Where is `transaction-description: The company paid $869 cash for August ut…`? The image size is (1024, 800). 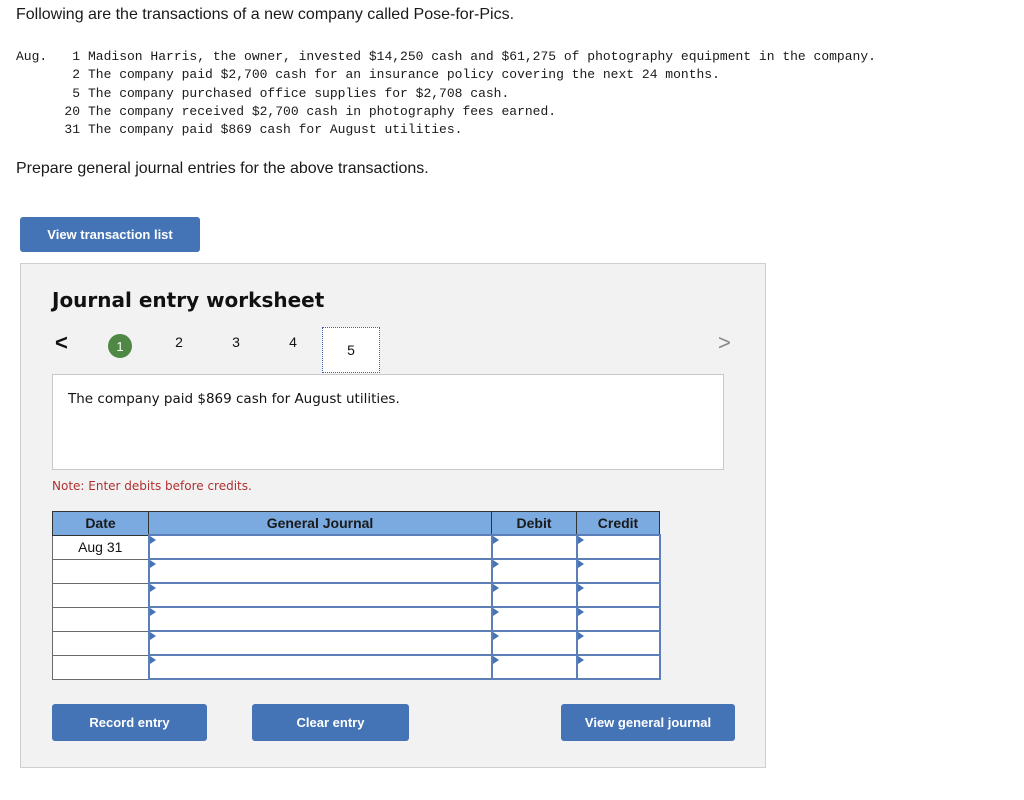 transaction-description: The company paid $869 cash for August ut… is located at coordinates (388, 422).